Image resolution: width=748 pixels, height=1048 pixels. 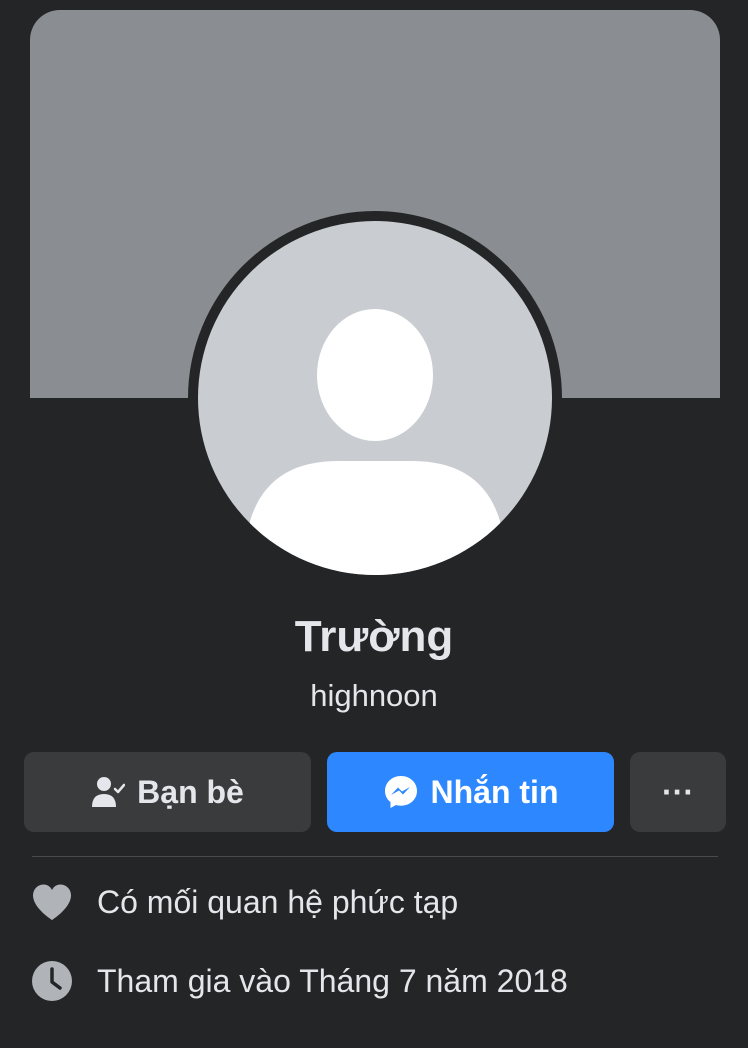 I want to click on messenger-icon, so click(x=401, y=792).